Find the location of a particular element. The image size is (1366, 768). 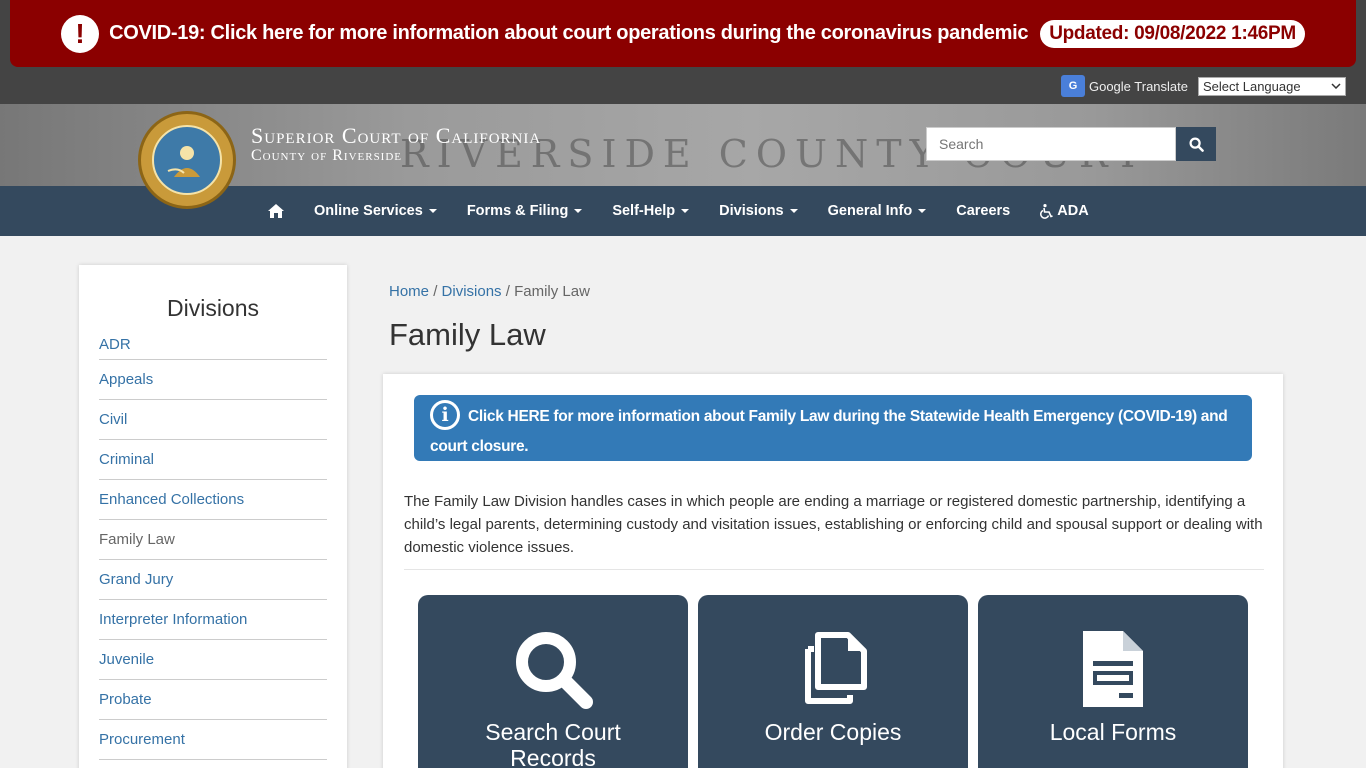

nav-ada-label: ADA is located at coordinates (1073, 211).